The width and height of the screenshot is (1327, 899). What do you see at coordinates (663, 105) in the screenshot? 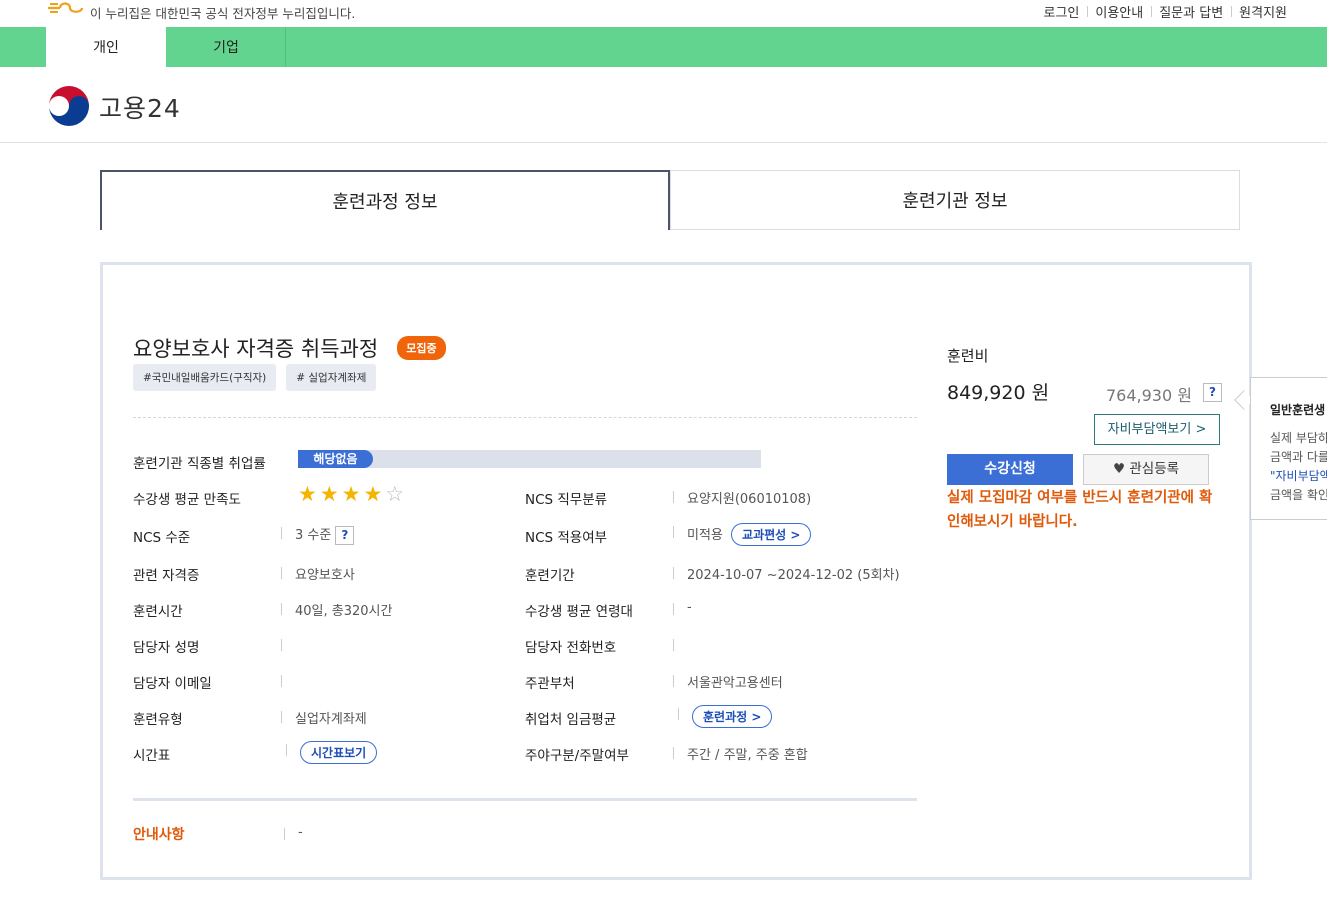
I see `header: 고용24` at bounding box center [663, 105].